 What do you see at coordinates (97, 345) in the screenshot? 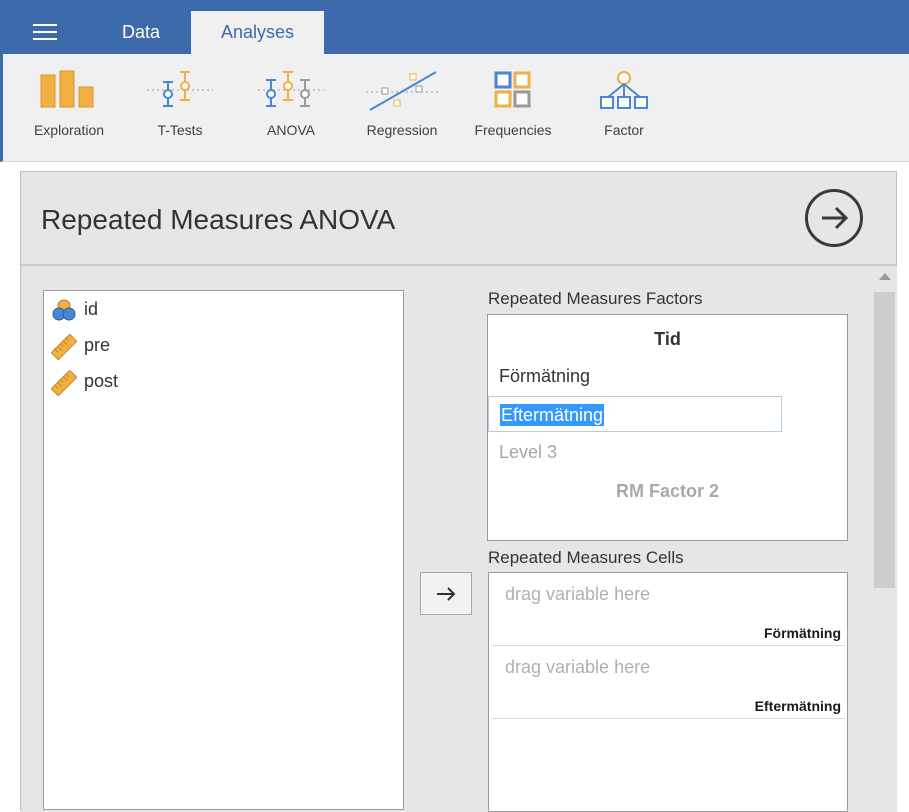
I see `variable-name: pre` at bounding box center [97, 345].